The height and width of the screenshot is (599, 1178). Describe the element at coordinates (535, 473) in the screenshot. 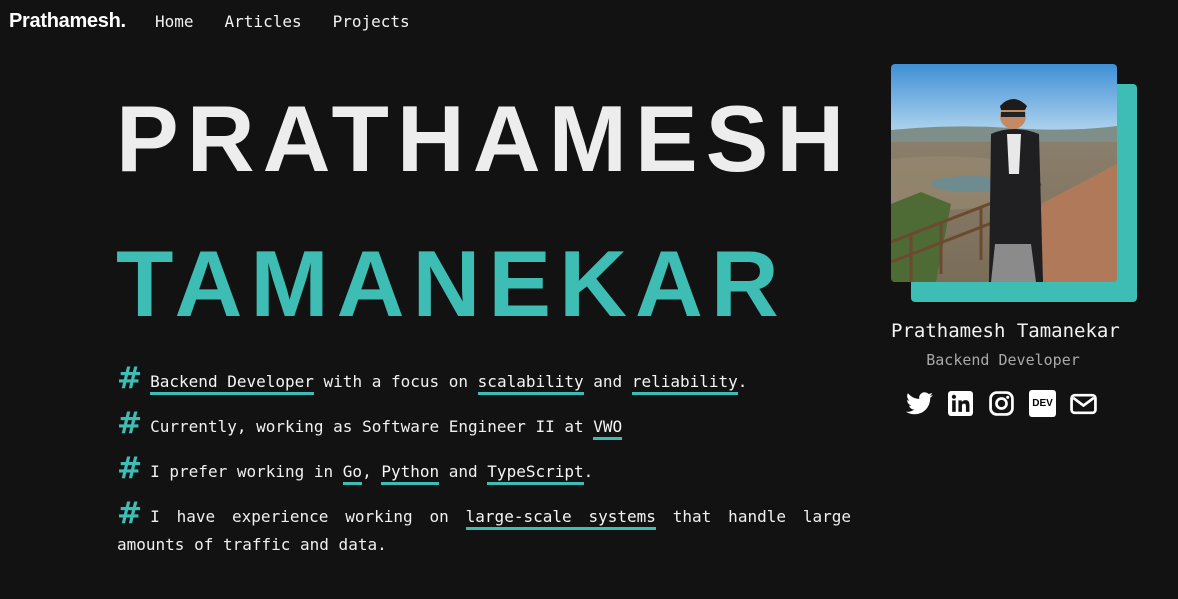

I see `highlight-term: TypeScript` at that location.